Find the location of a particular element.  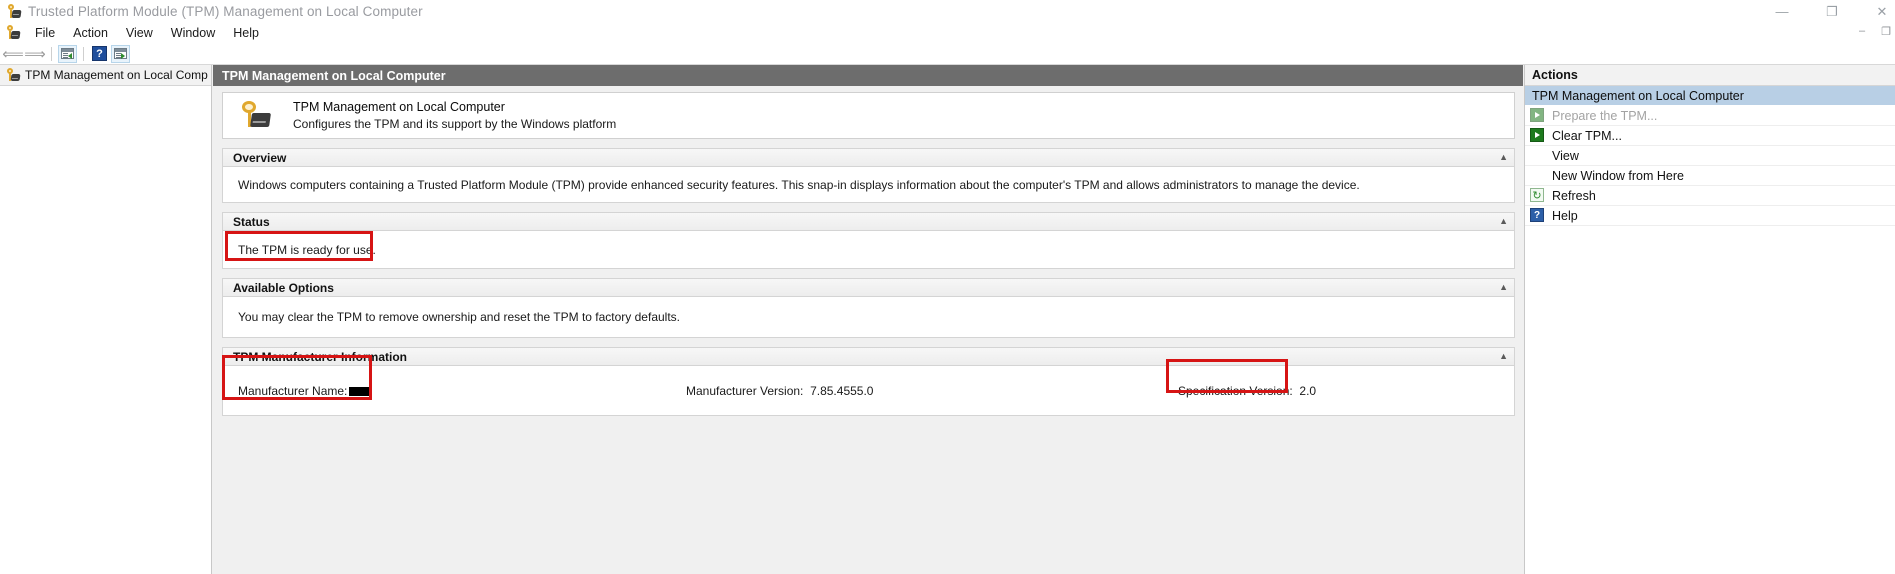

back-icon: ⟸ is located at coordinates (13, 54).